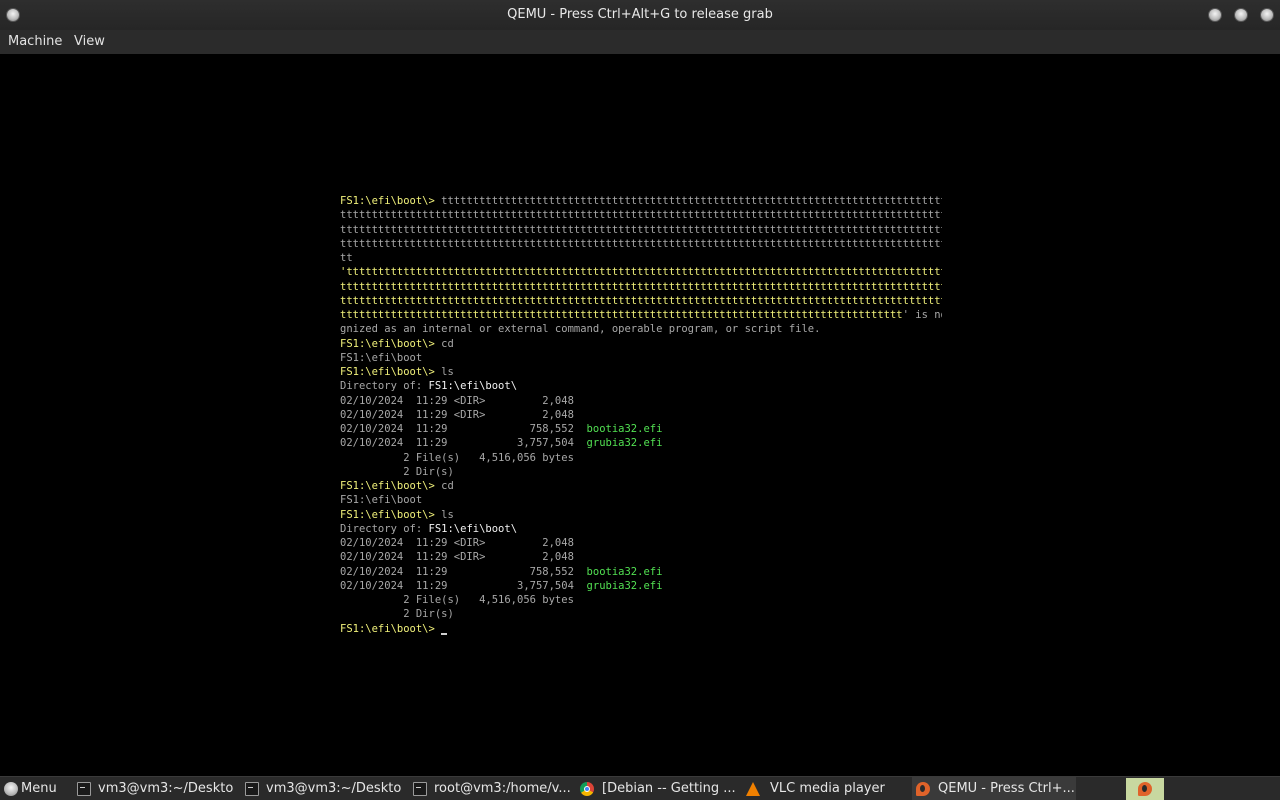 Image resolution: width=1280 pixels, height=800 pixels. I want to click on vlc-icon, so click(753, 789).